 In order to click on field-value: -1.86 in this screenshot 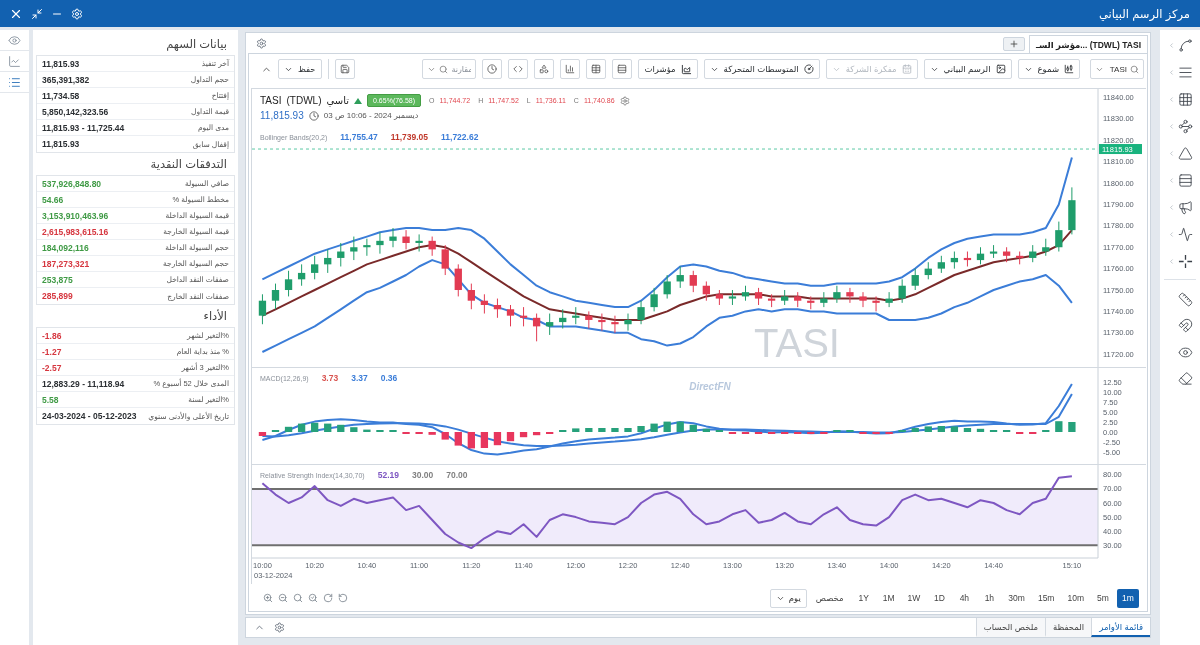, I will do `click(52, 335)`.